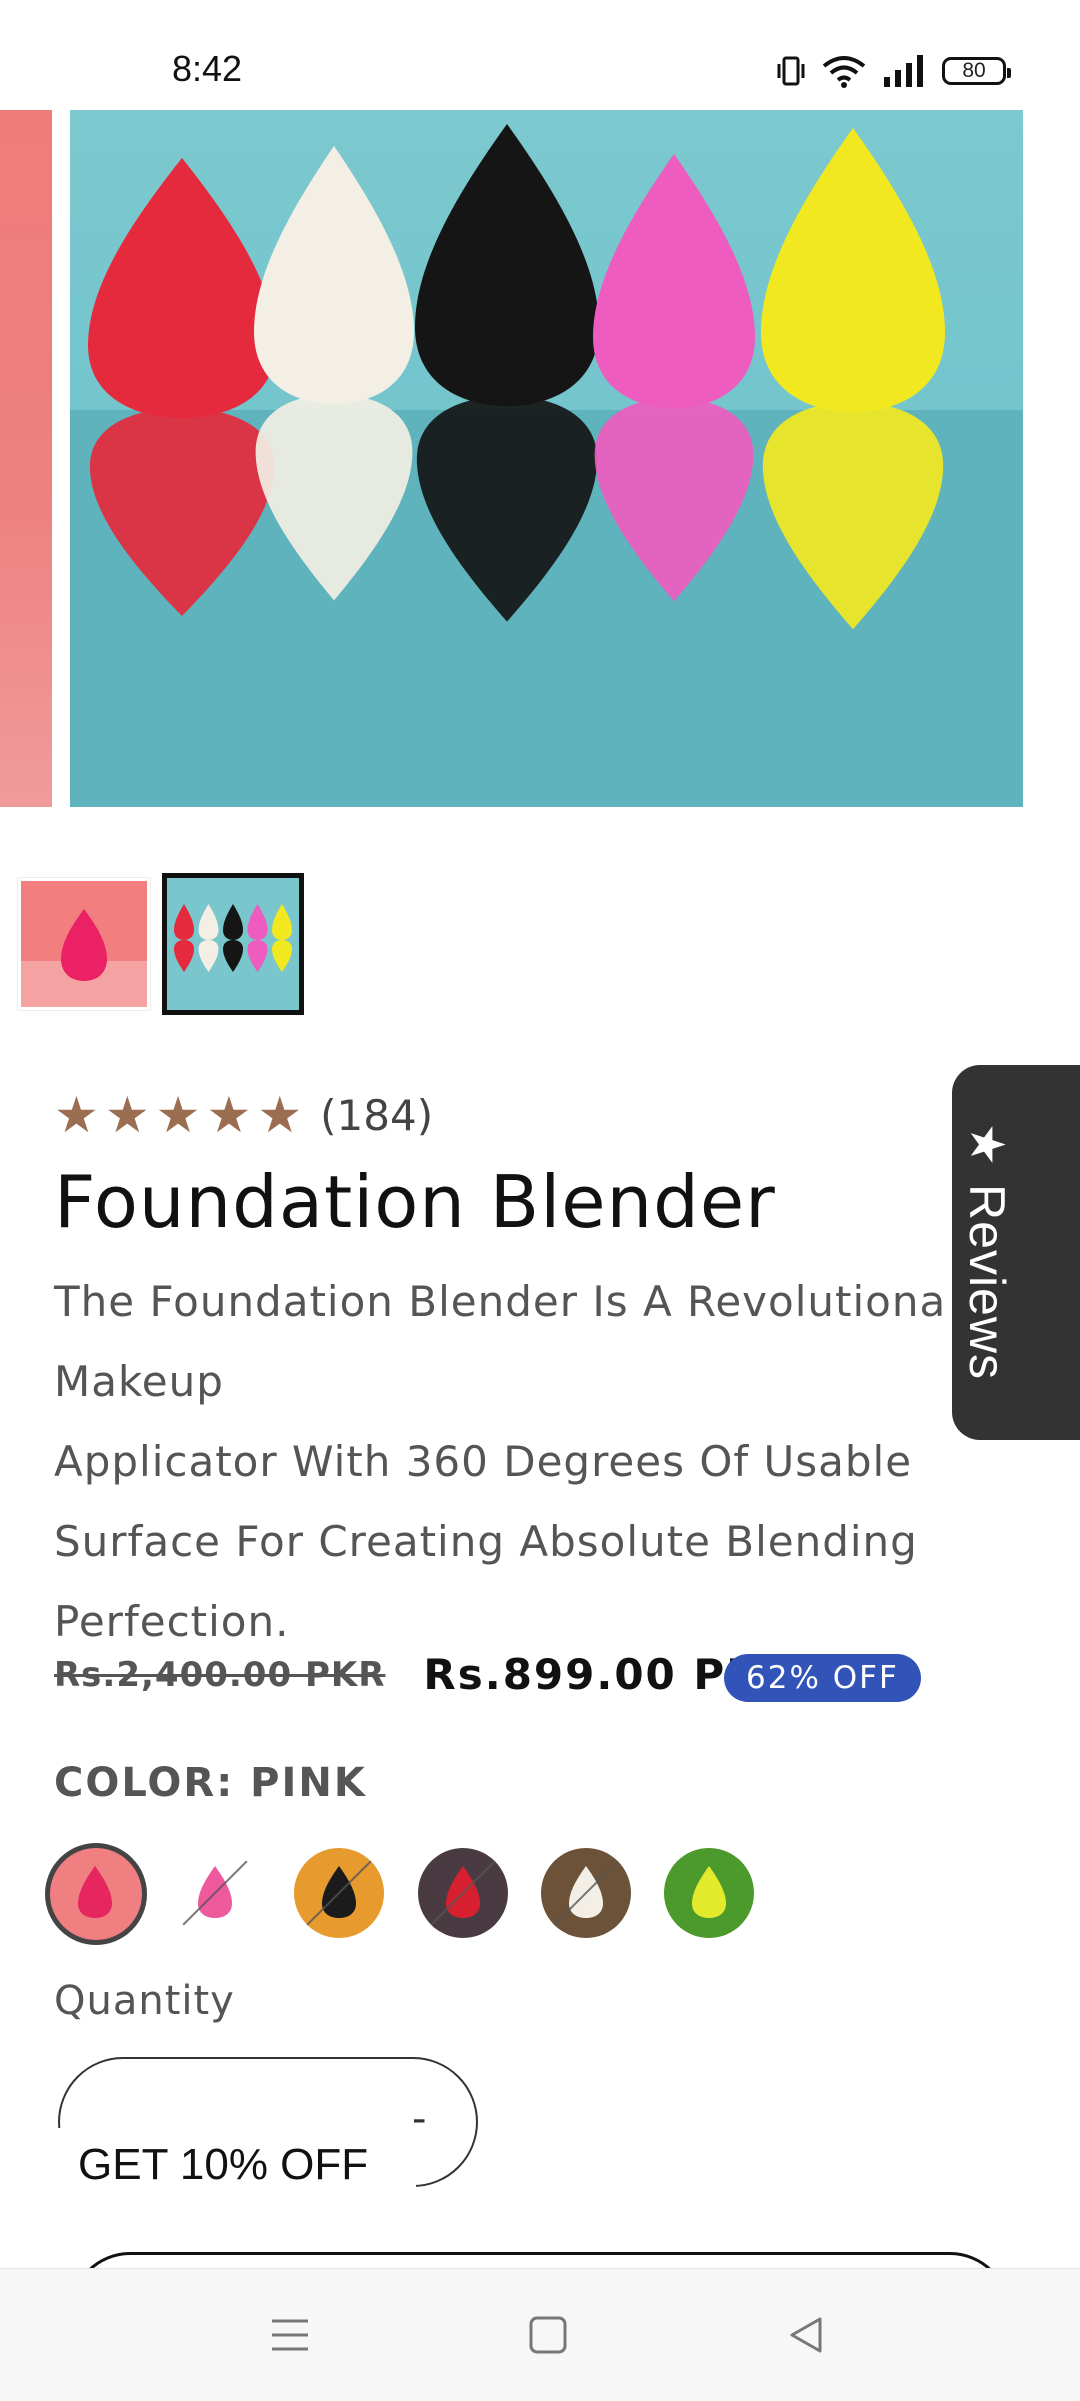  I want to click on product-title: Foundation Blender, so click(415, 1202).